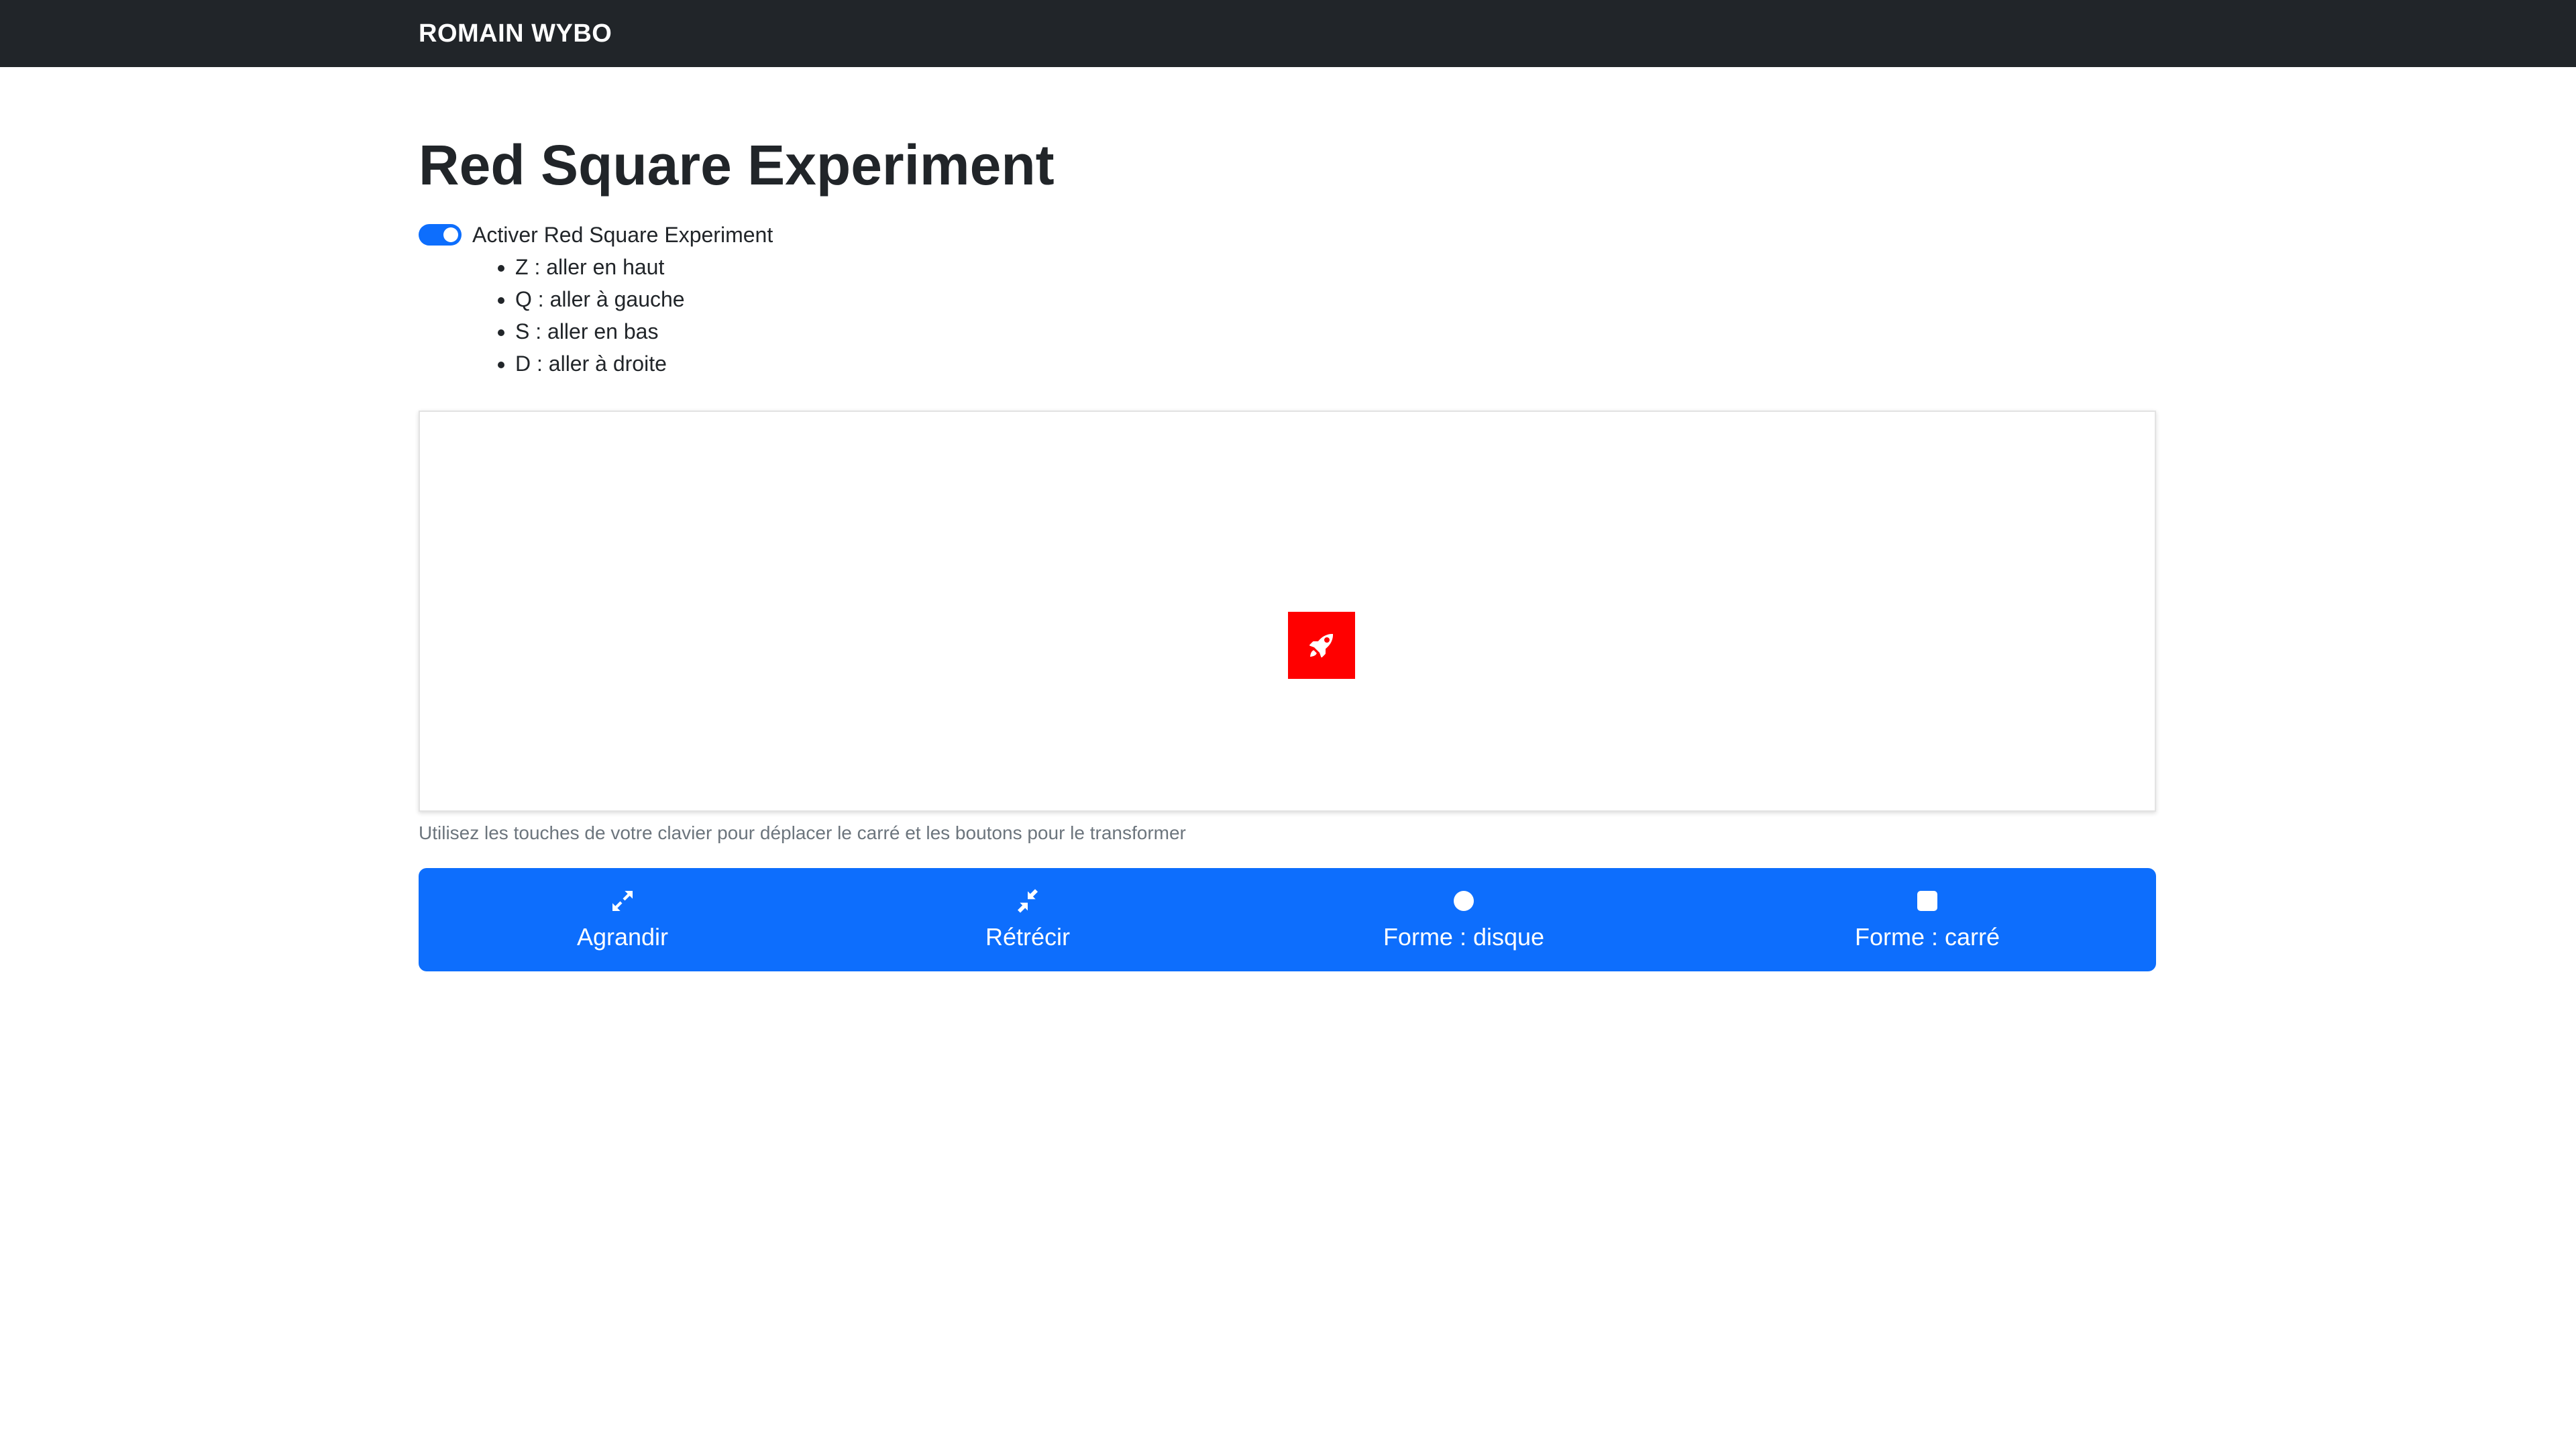 The height and width of the screenshot is (1449, 2576). Describe the element at coordinates (737, 165) in the screenshot. I see `page-title: Red Square Experiment` at that location.